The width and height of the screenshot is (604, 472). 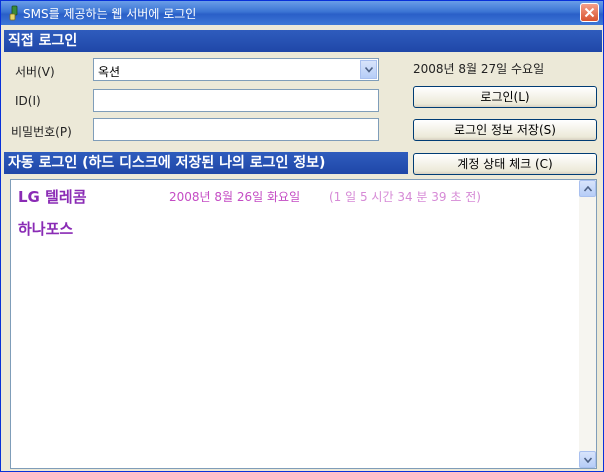 I want to click on entry-name: LG 텔레콤, so click(x=52, y=197).